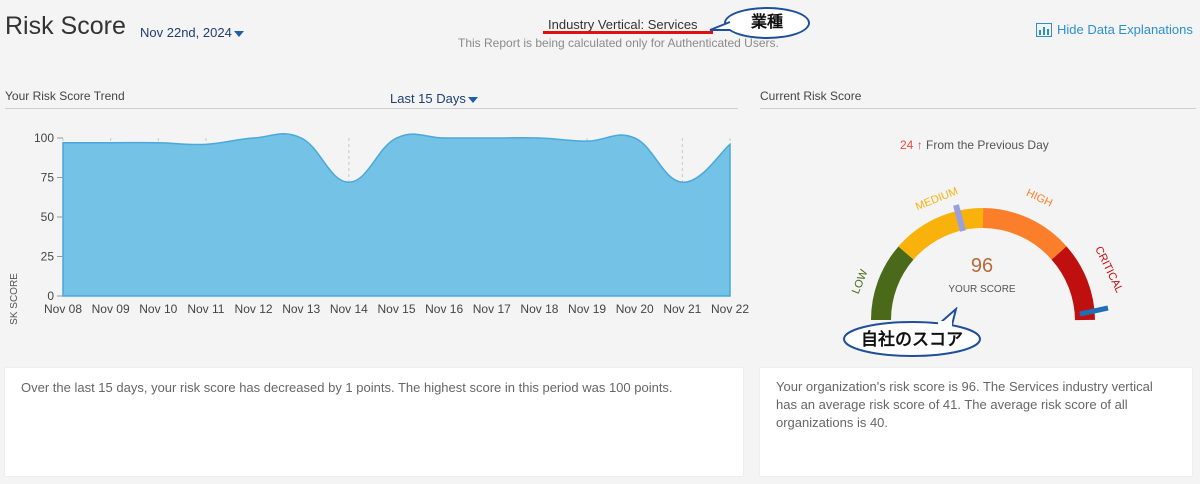 Image resolution: width=1200 pixels, height=484 pixels. What do you see at coordinates (811, 96) in the screenshot?
I see `current-section-title: Current Risk Score` at bounding box center [811, 96].